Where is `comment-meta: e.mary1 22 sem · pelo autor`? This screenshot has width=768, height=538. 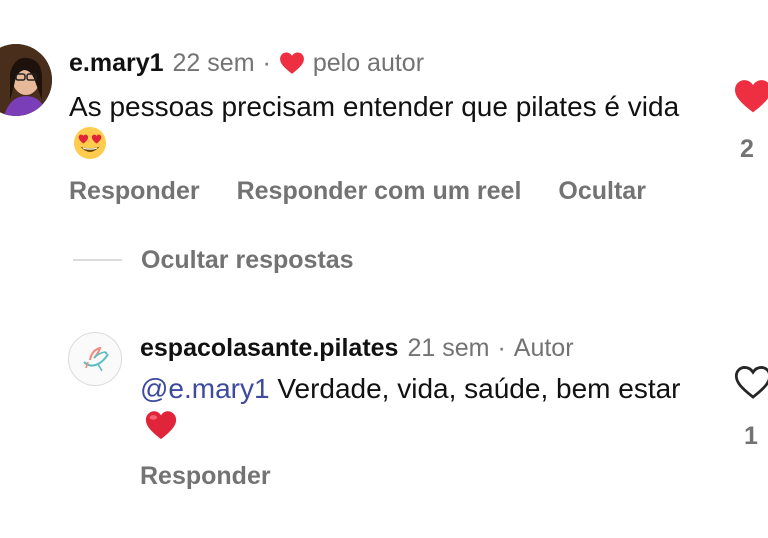
comment-meta: e.mary1 22 sem · pelo autor is located at coordinates (246, 63).